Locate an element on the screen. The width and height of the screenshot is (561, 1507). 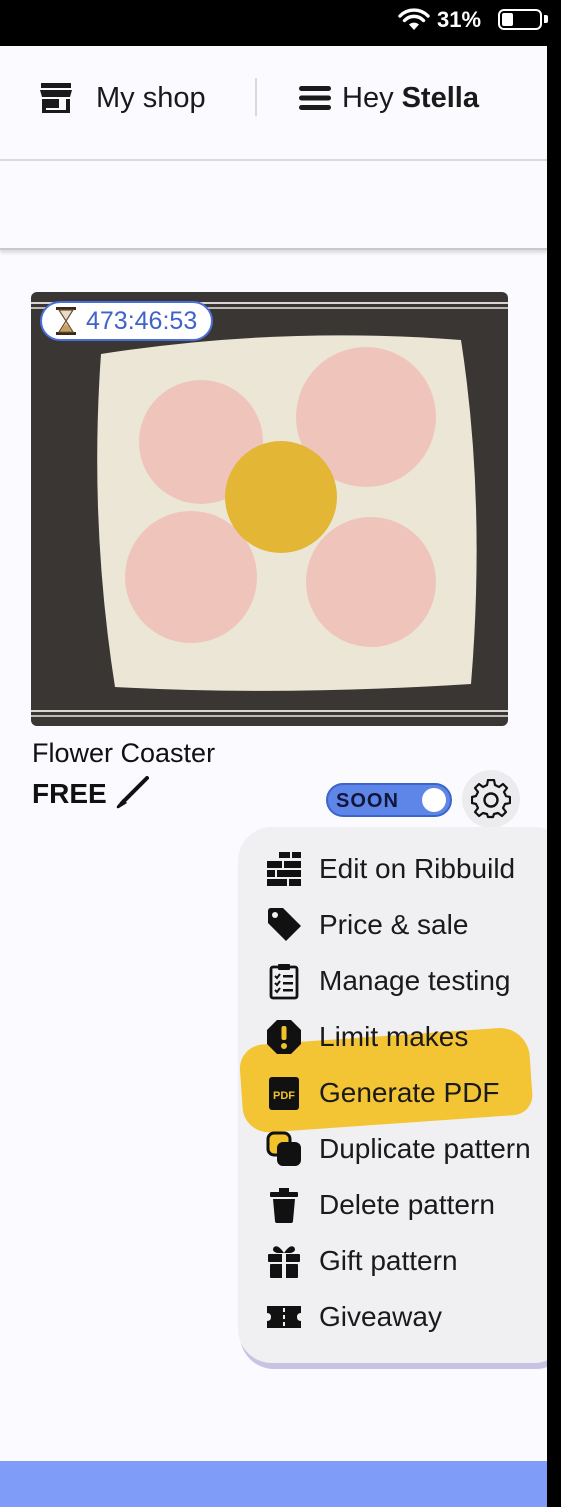
timer-text: 473:46:53 is located at coordinates (142, 320).